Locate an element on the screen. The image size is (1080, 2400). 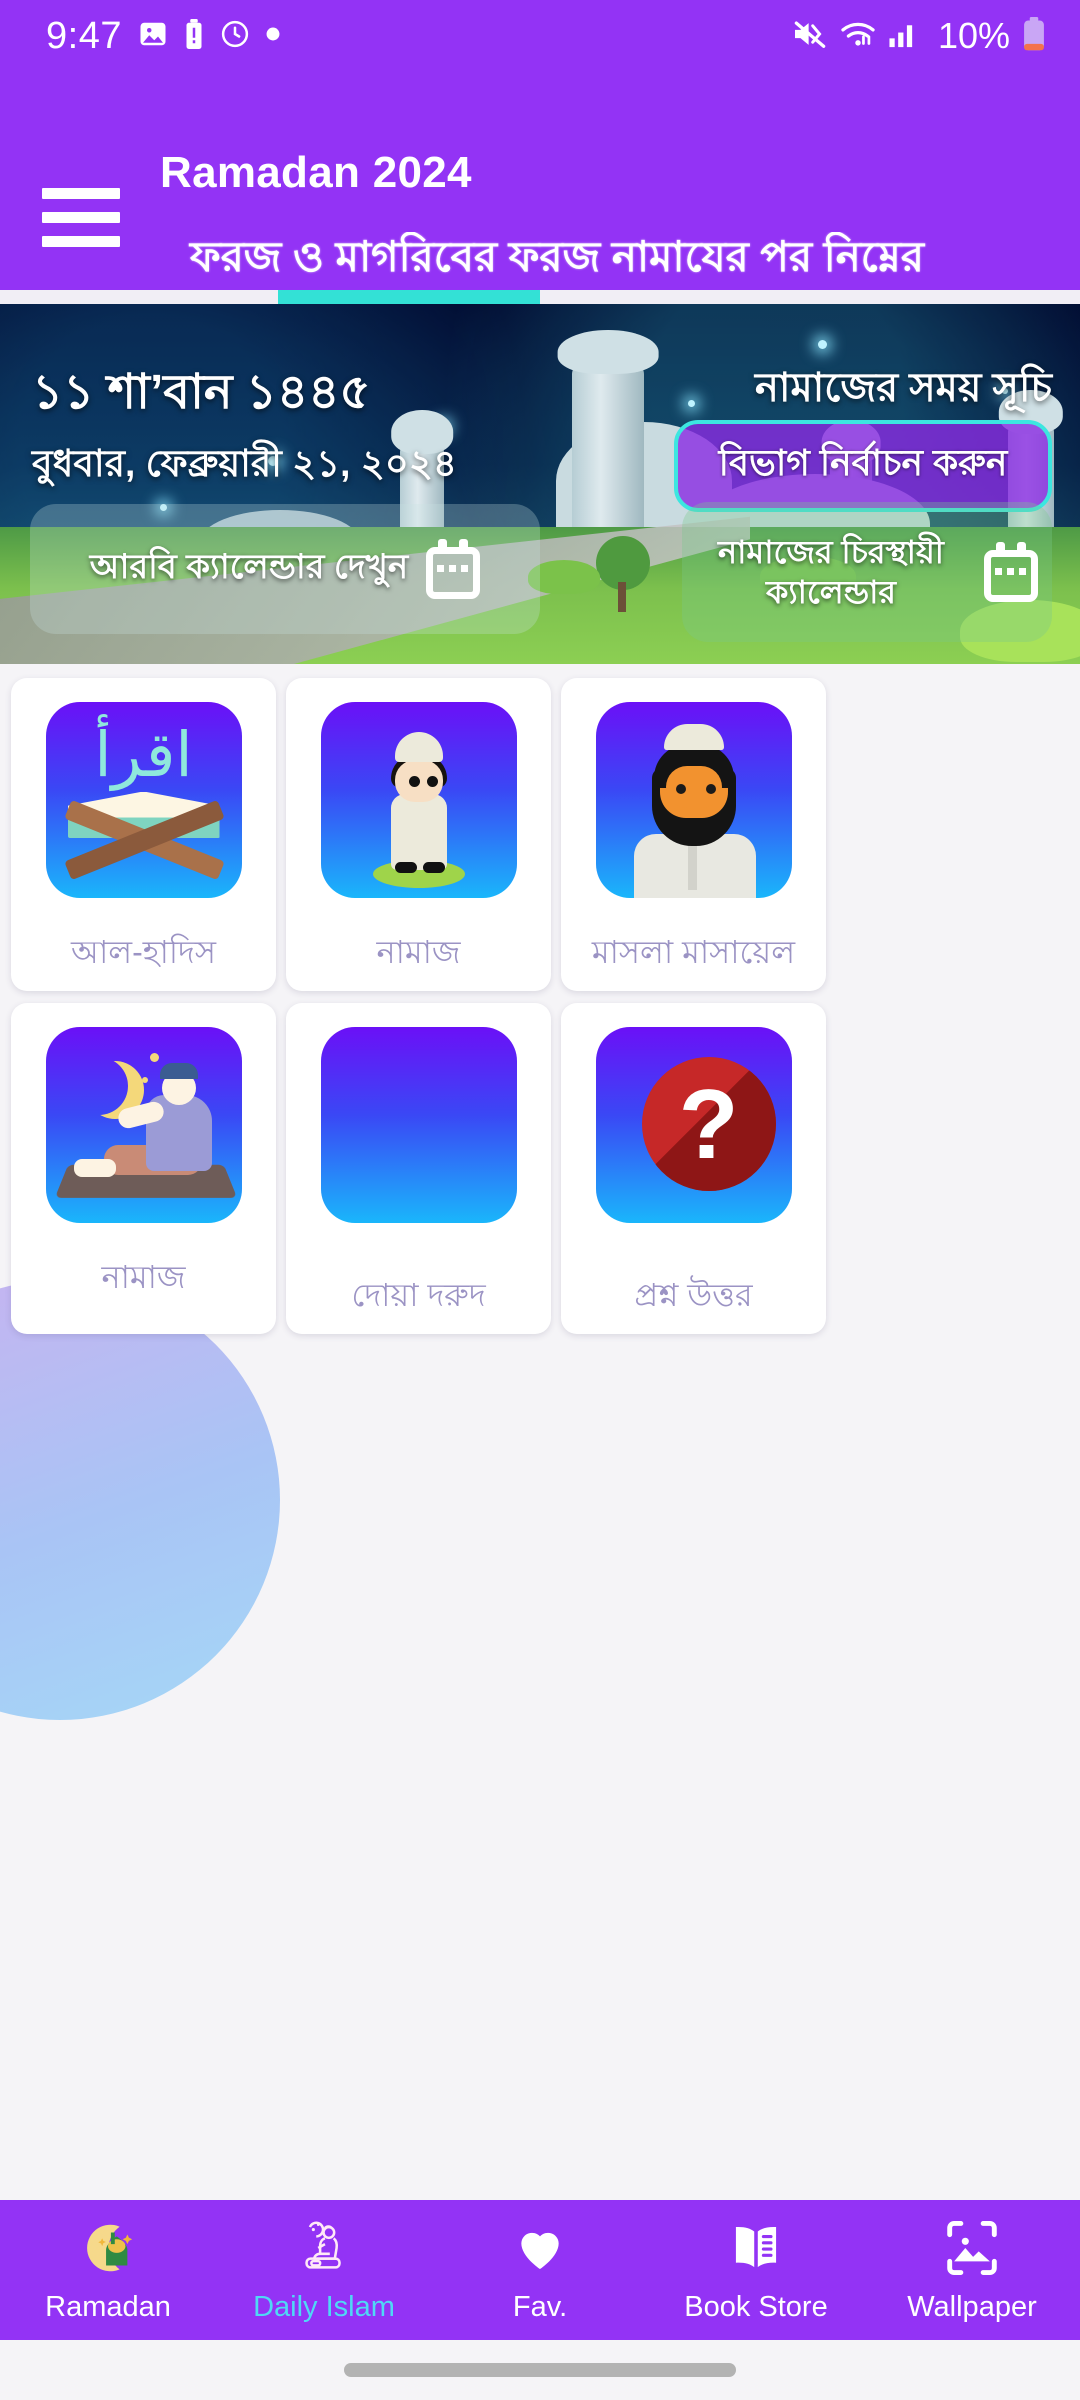
status-bar-left: 9:47 is located at coordinates (163, 36).